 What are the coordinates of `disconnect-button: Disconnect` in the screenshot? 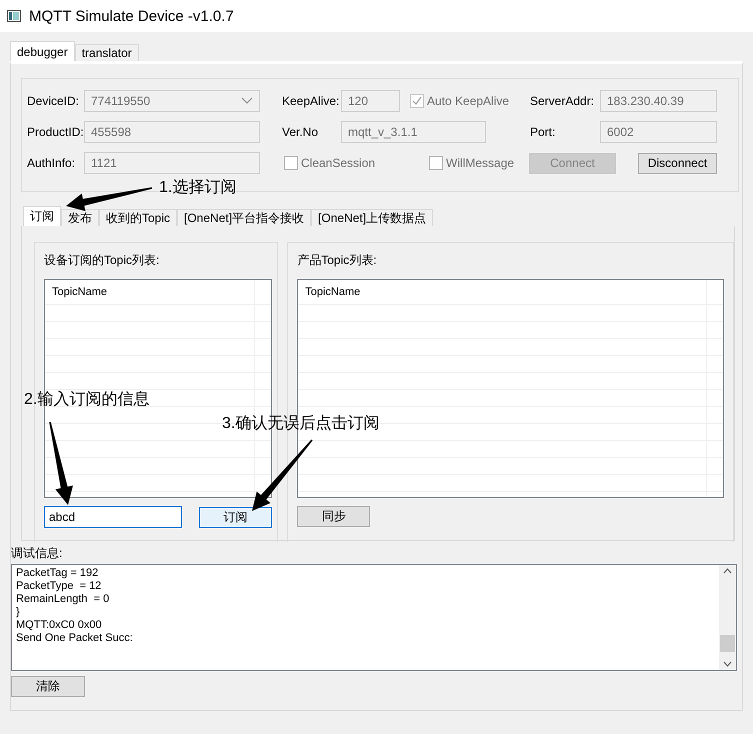 It's located at (677, 163).